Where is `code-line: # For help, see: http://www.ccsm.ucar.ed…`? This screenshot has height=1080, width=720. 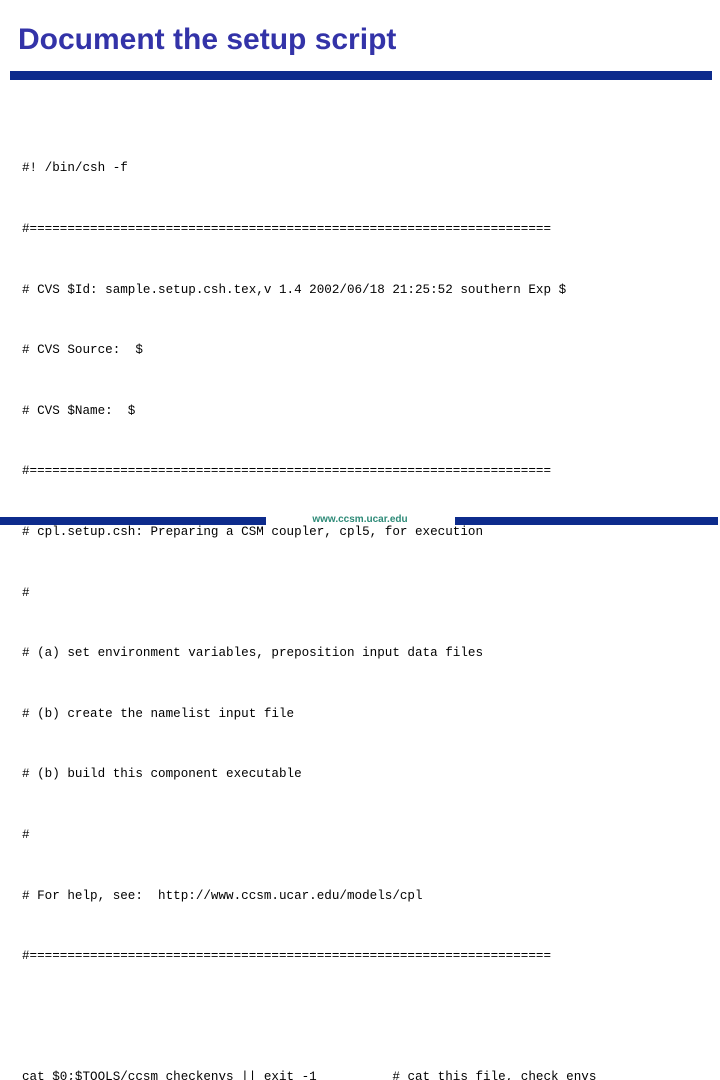 code-line: # For help, see: http://www.ccsm.ucar.ed… is located at coordinates (222, 895).